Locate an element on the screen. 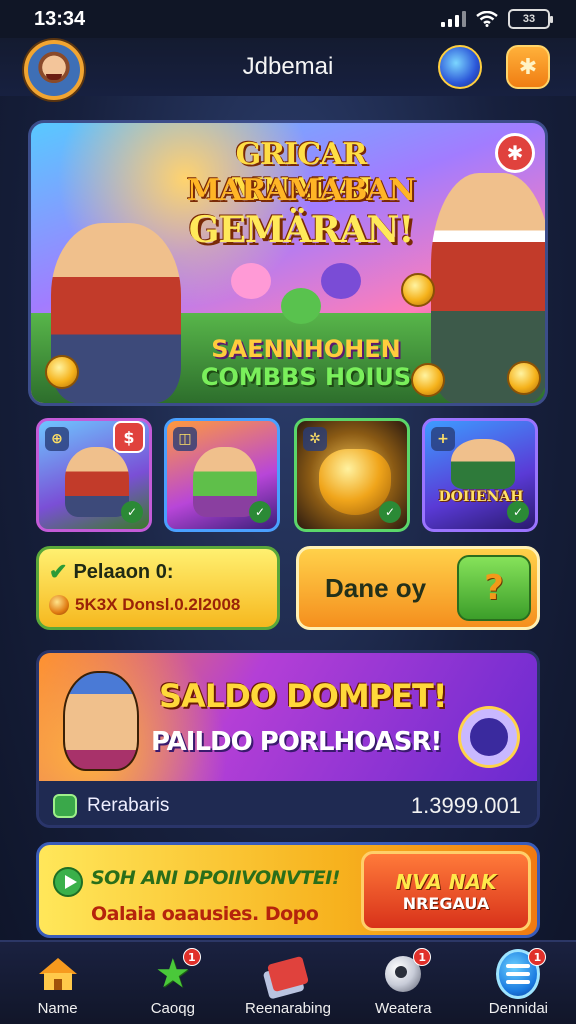 The height and width of the screenshot is (1024, 576). nav-item-menu: 1 Dennidai is located at coordinates (518, 983).